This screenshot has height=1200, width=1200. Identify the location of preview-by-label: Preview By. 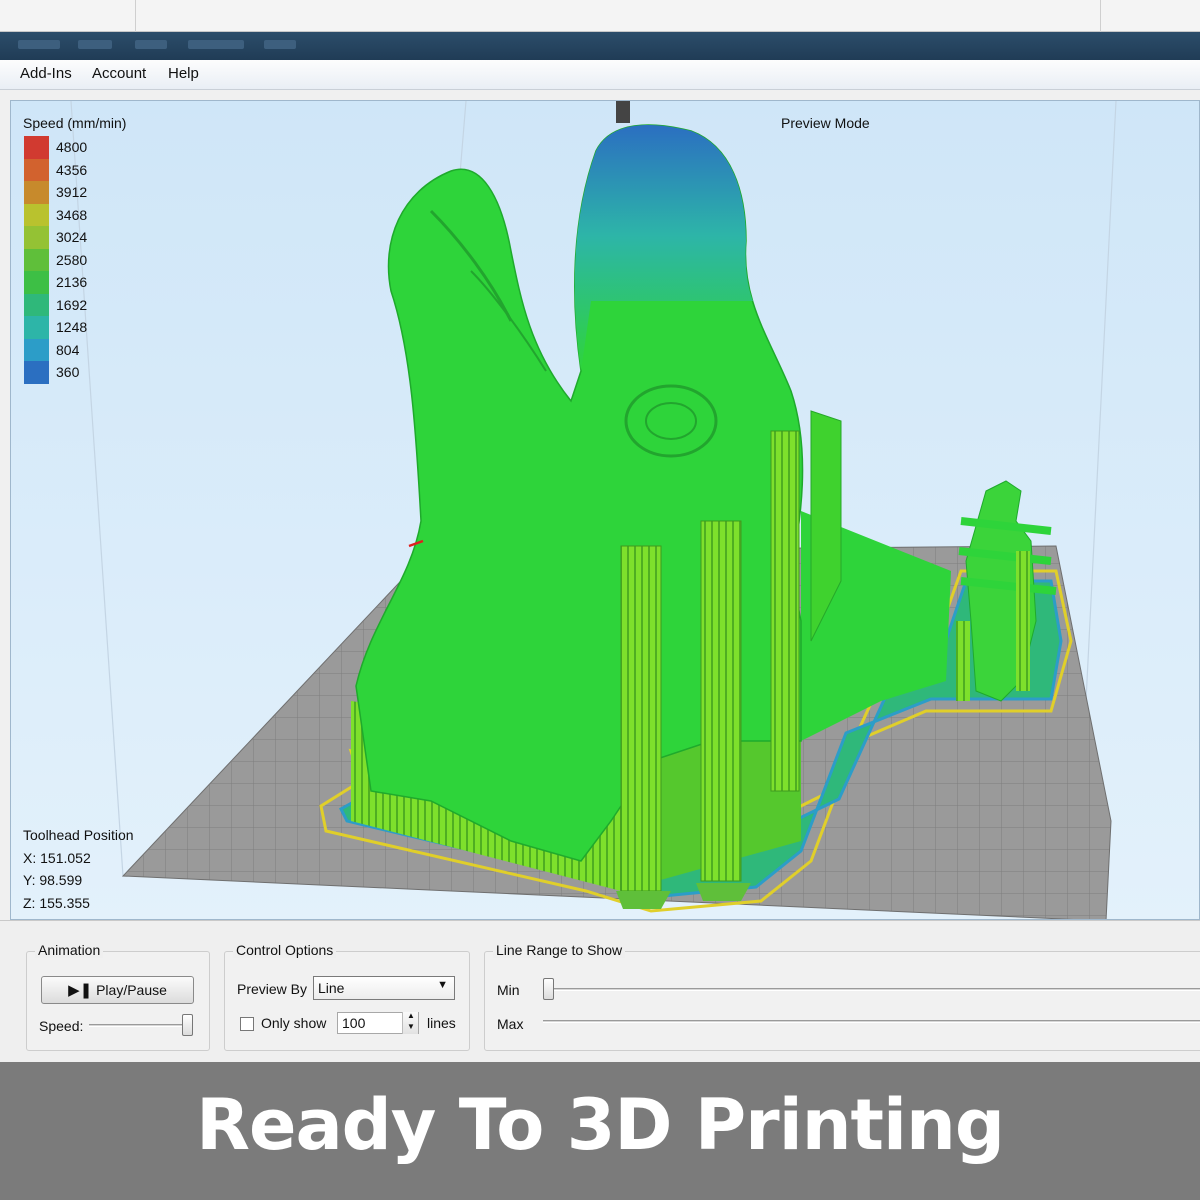
(272, 989).